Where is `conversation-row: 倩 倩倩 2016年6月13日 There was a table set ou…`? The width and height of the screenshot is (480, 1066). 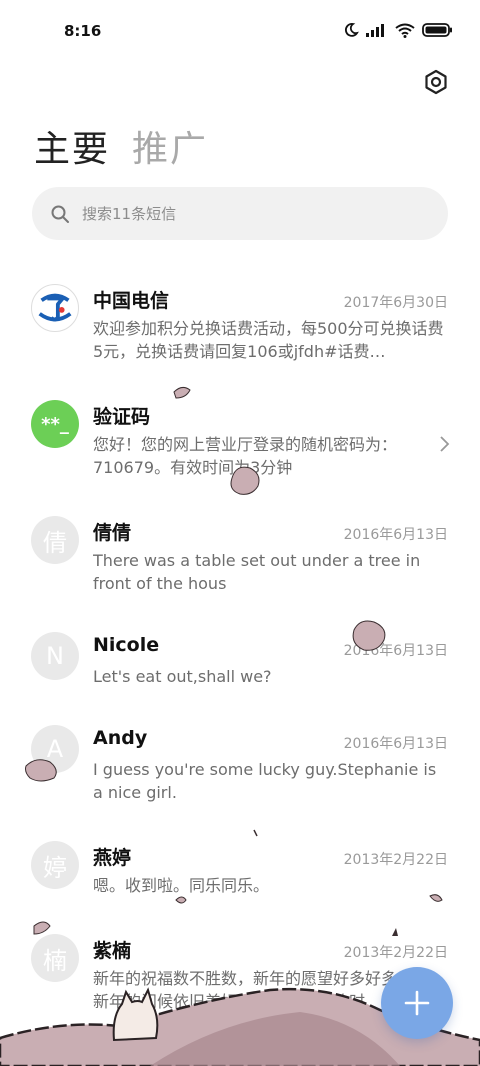 conversation-row: 倩 倩倩 2016年6月13日 There was a table set ou… is located at coordinates (240, 560).